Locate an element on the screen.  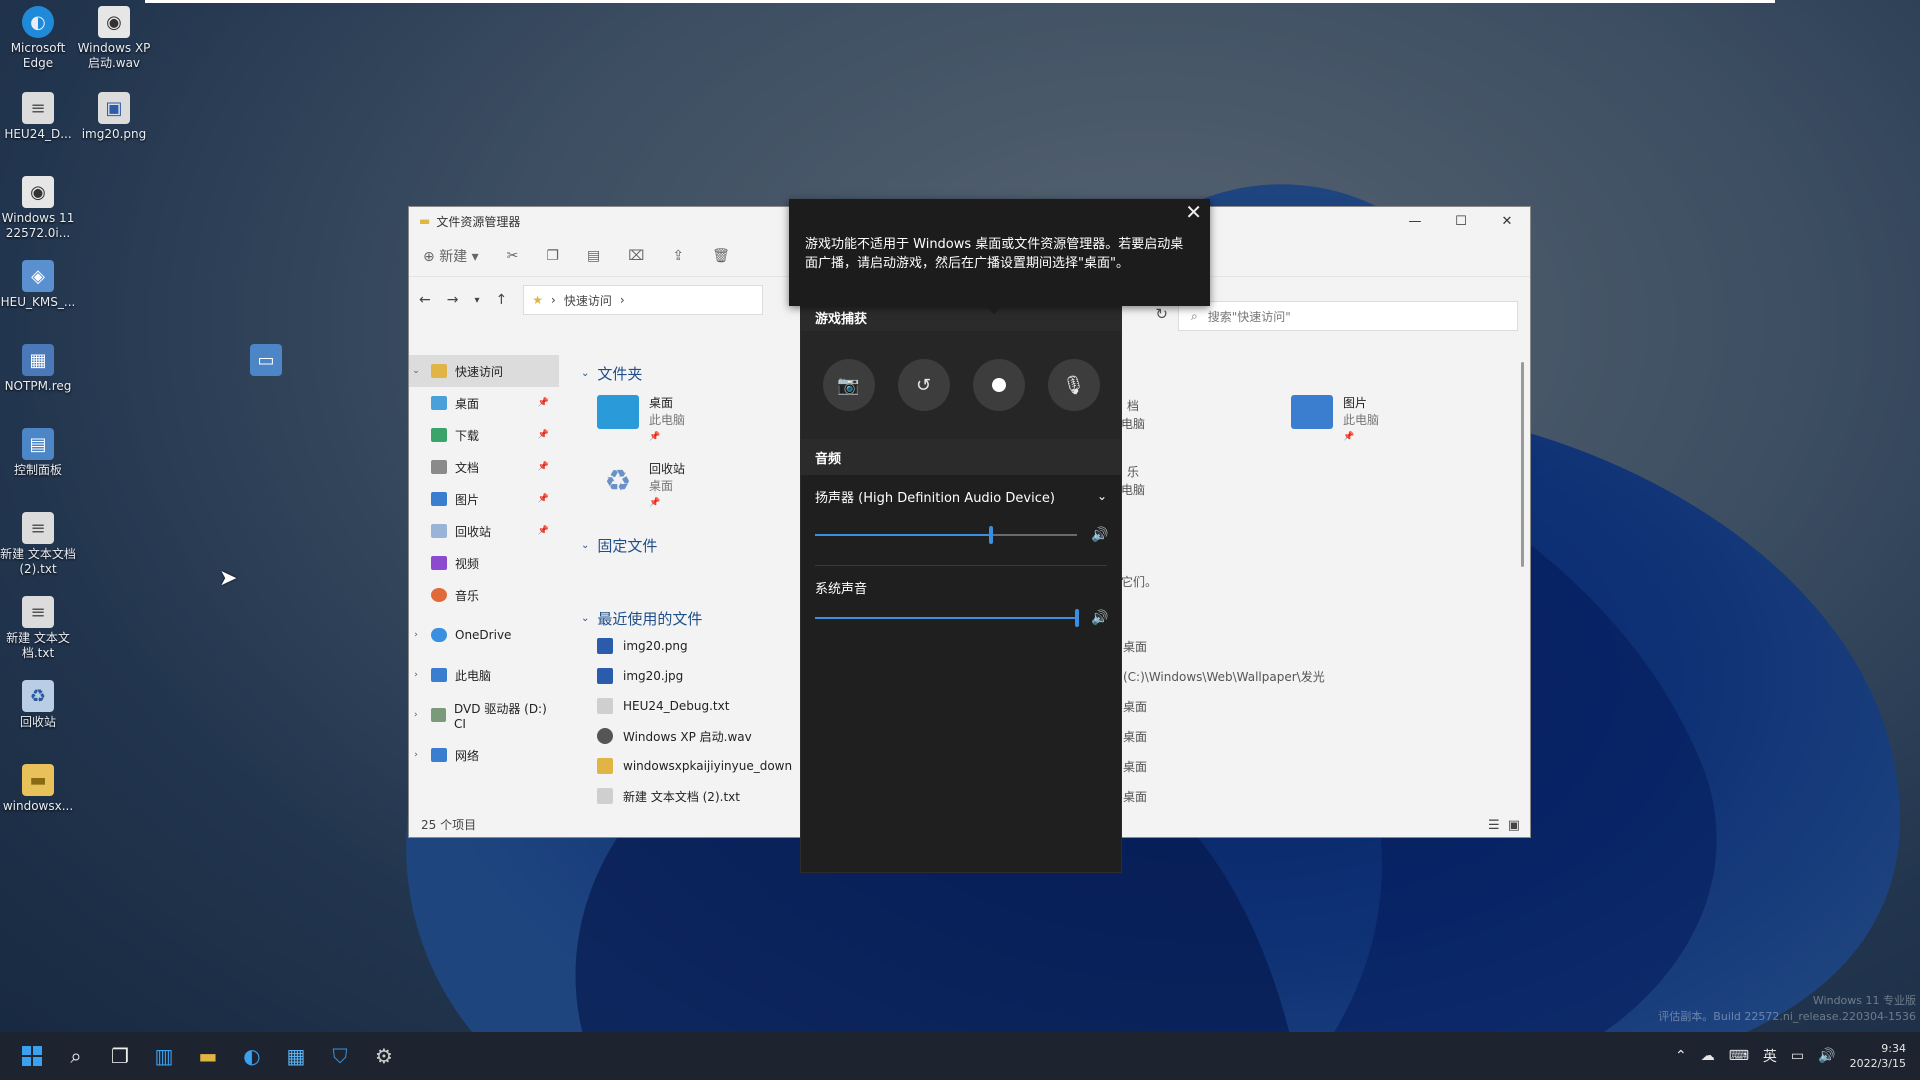
nav-item-quick-access: ⌄ 快速访问 is located at coordinates (484, 371).